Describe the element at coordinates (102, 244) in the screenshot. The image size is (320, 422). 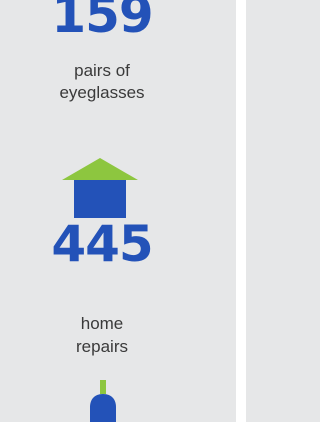
I see `stat-number-home-repairs: 445` at that location.